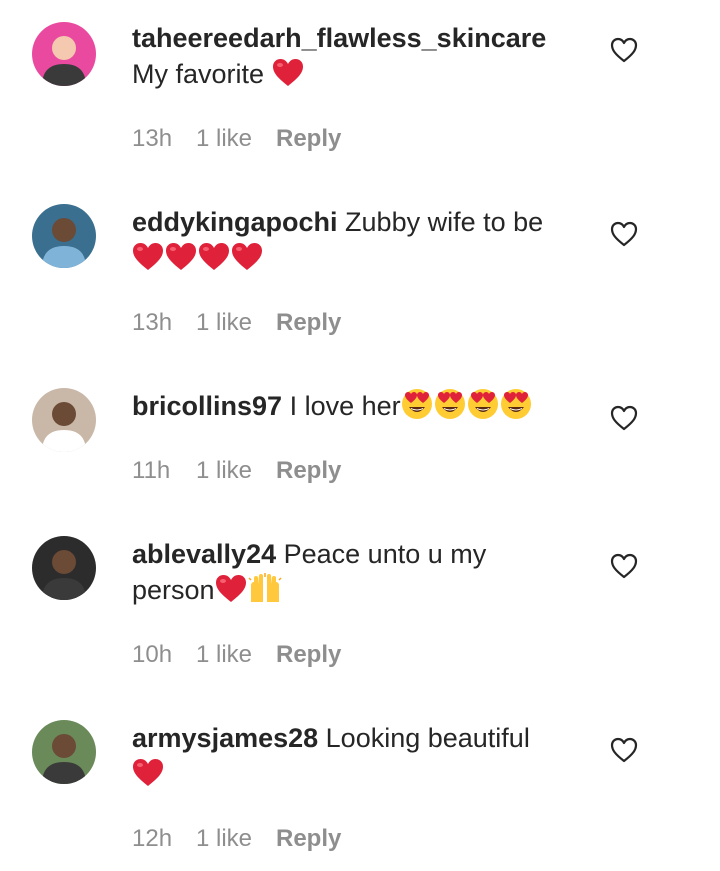  Describe the element at coordinates (198, 74) in the screenshot. I see `comment-body-continued: My favorite` at that location.